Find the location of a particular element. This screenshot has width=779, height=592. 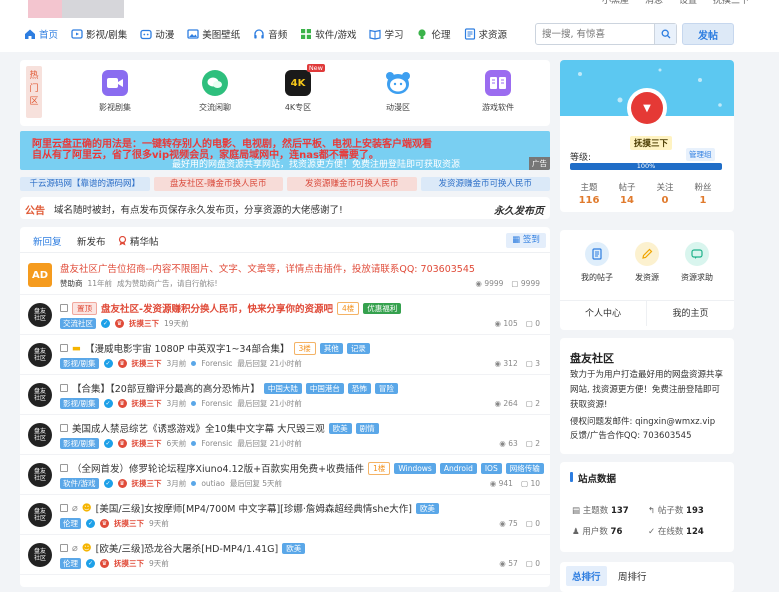

post-button: 发帖 is located at coordinates (708, 34).